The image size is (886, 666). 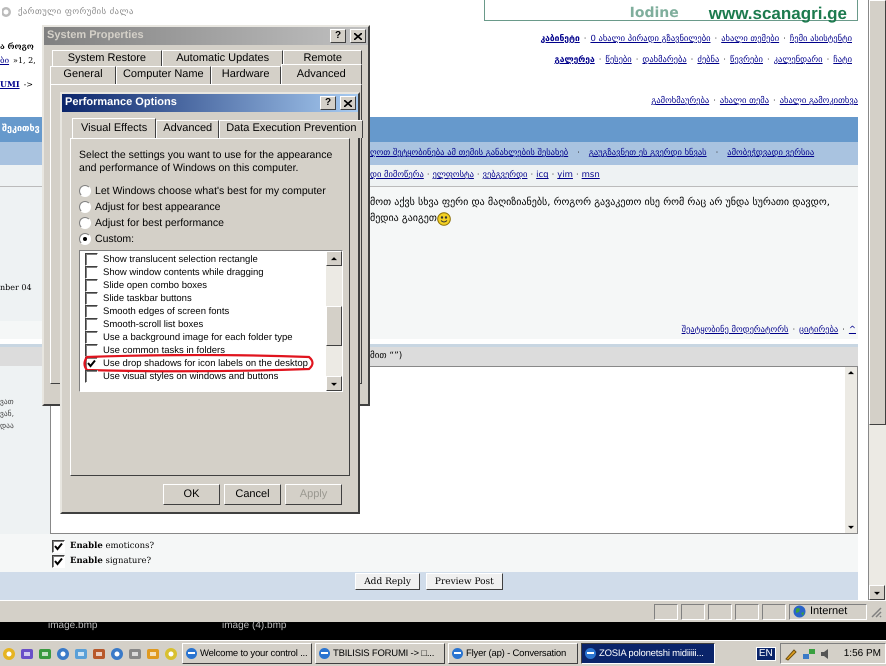 I want to click on effect-label: Smooth edges of screen fonts, so click(x=166, y=312).